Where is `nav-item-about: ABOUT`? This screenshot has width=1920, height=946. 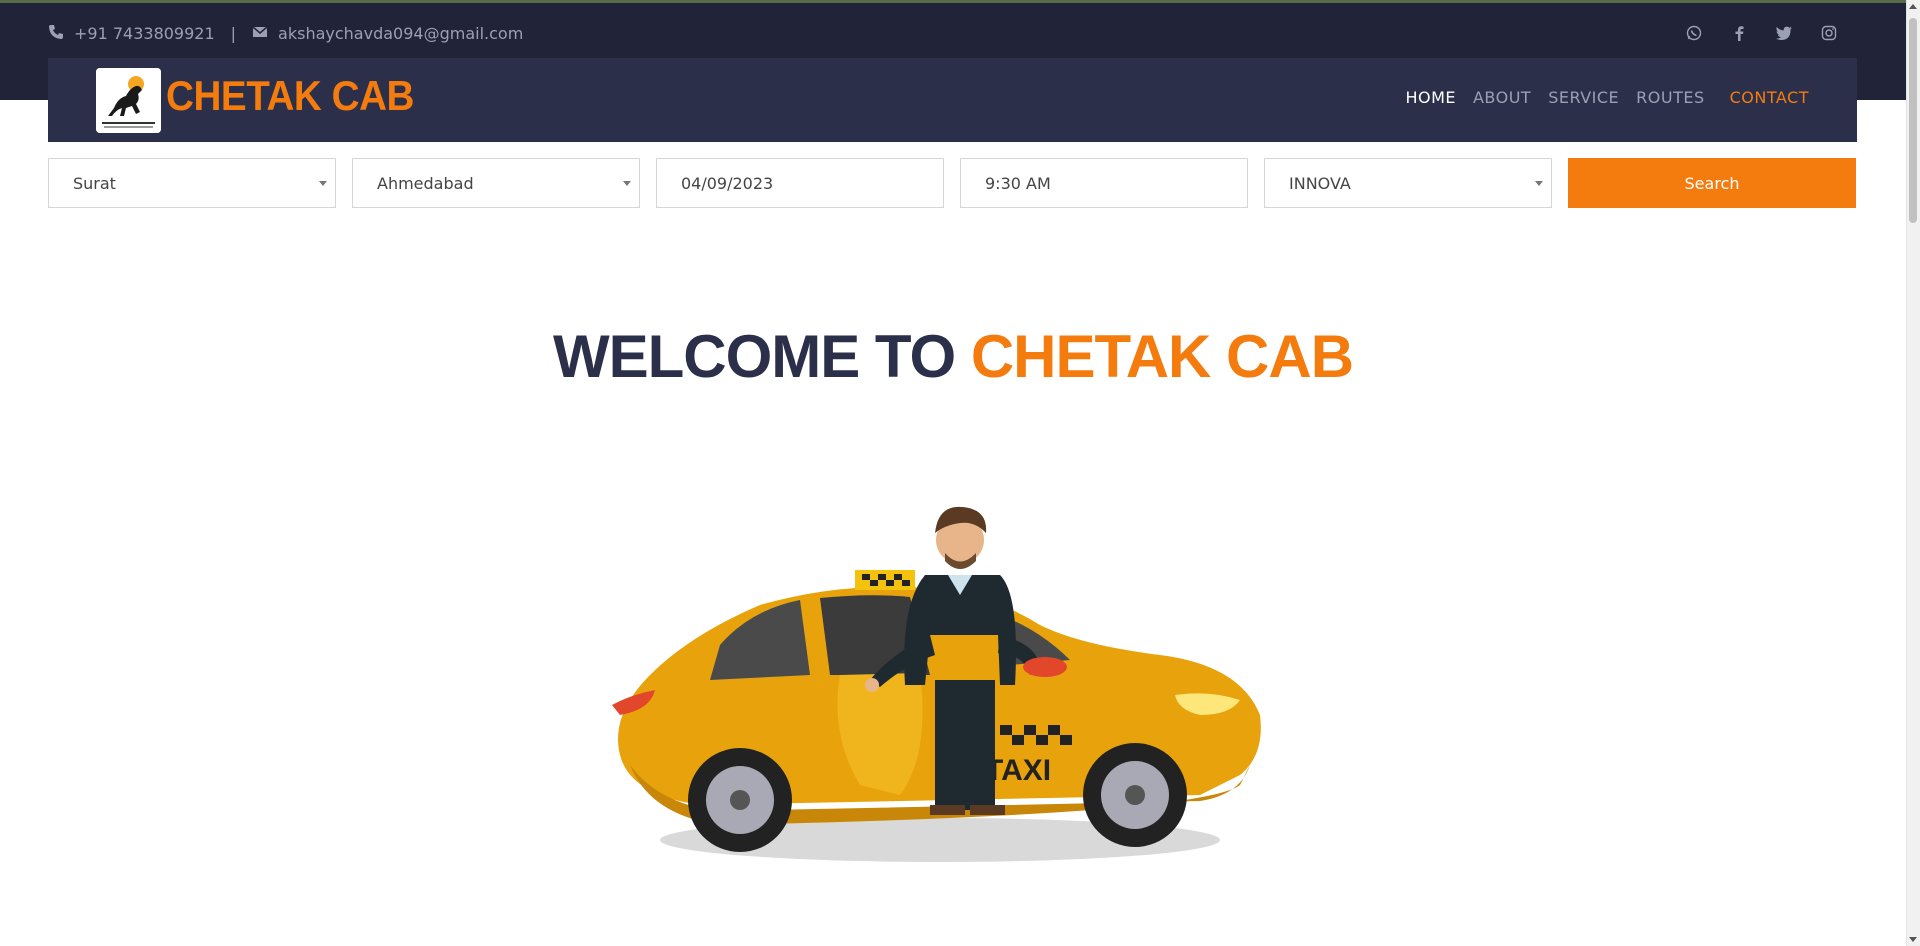 nav-item-about: ABOUT is located at coordinates (1502, 97).